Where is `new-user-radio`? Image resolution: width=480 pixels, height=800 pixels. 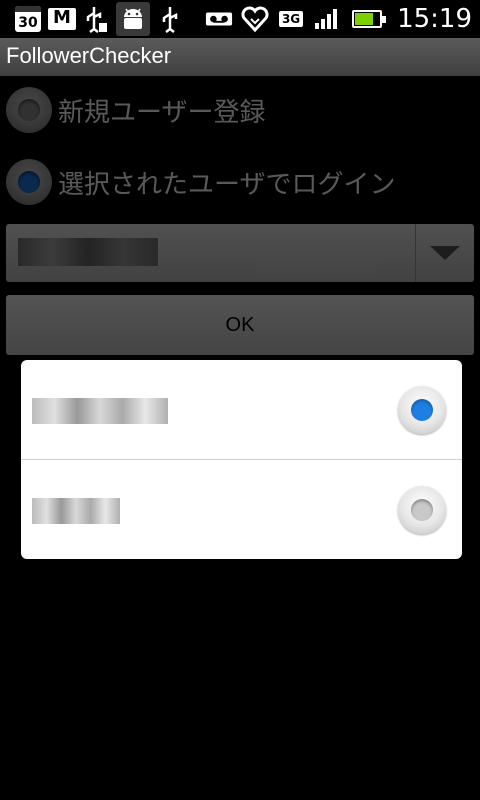 new-user-radio is located at coordinates (29, 110).